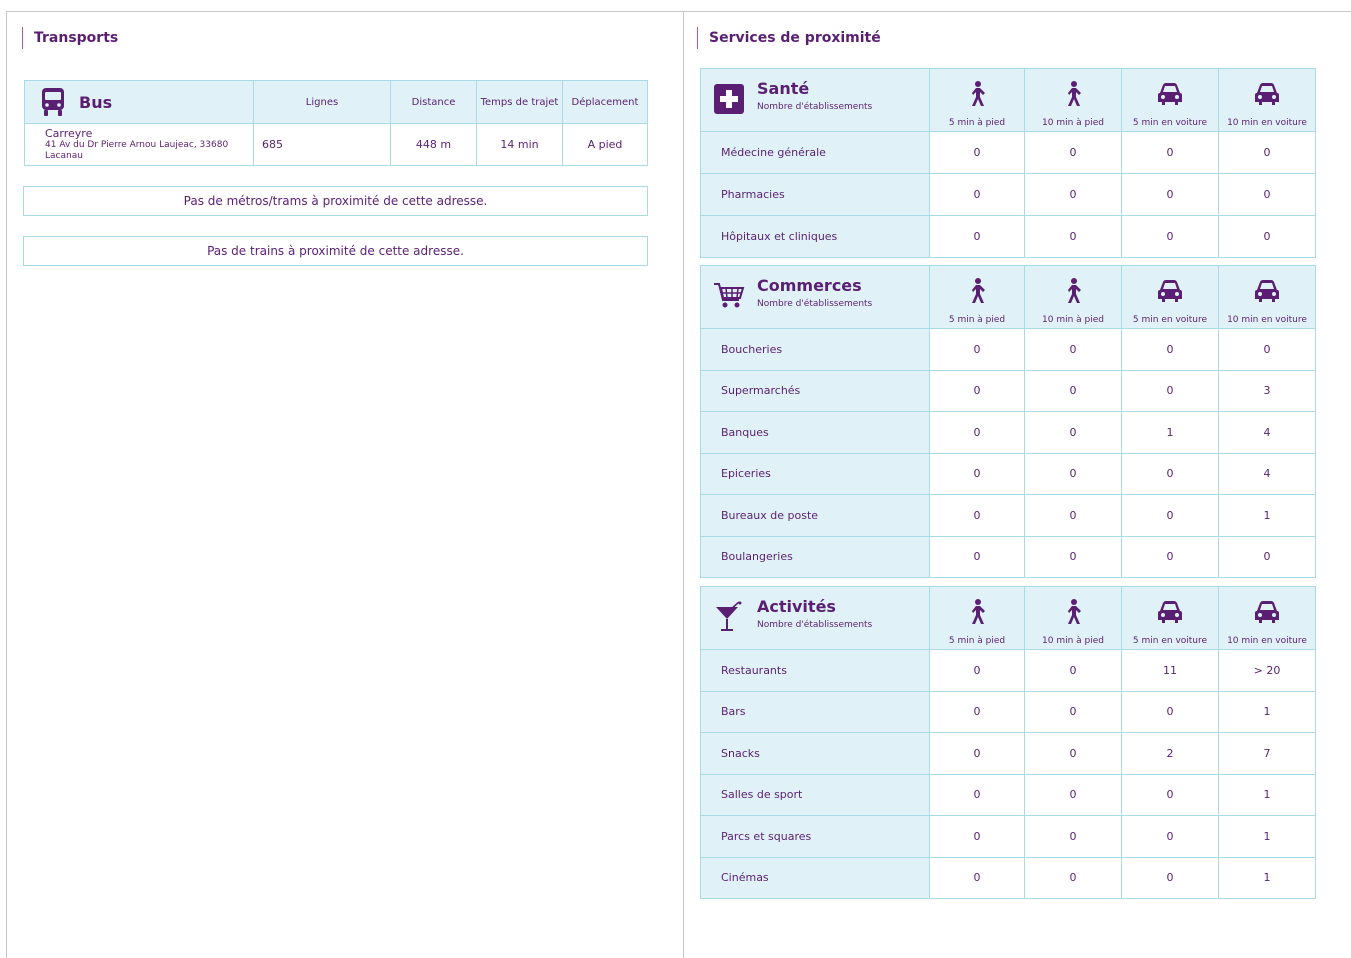  Describe the element at coordinates (1072, 618) in the screenshot. I see `activites-column-header: 10 min à pied` at that location.